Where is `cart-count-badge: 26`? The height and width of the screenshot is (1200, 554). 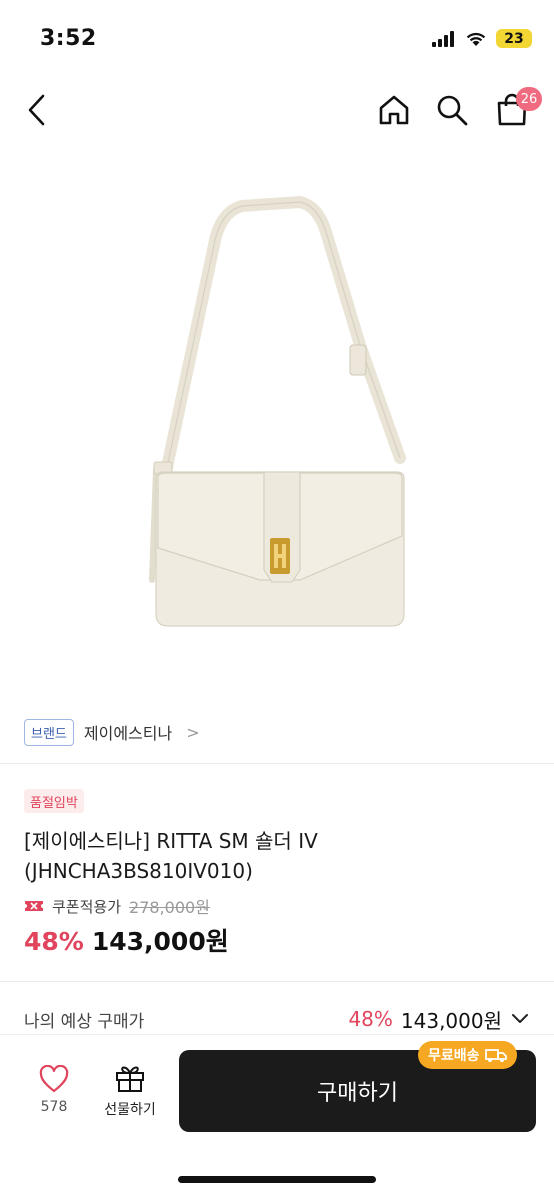
cart-count-badge: 26 is located at coordinates (529, 99).